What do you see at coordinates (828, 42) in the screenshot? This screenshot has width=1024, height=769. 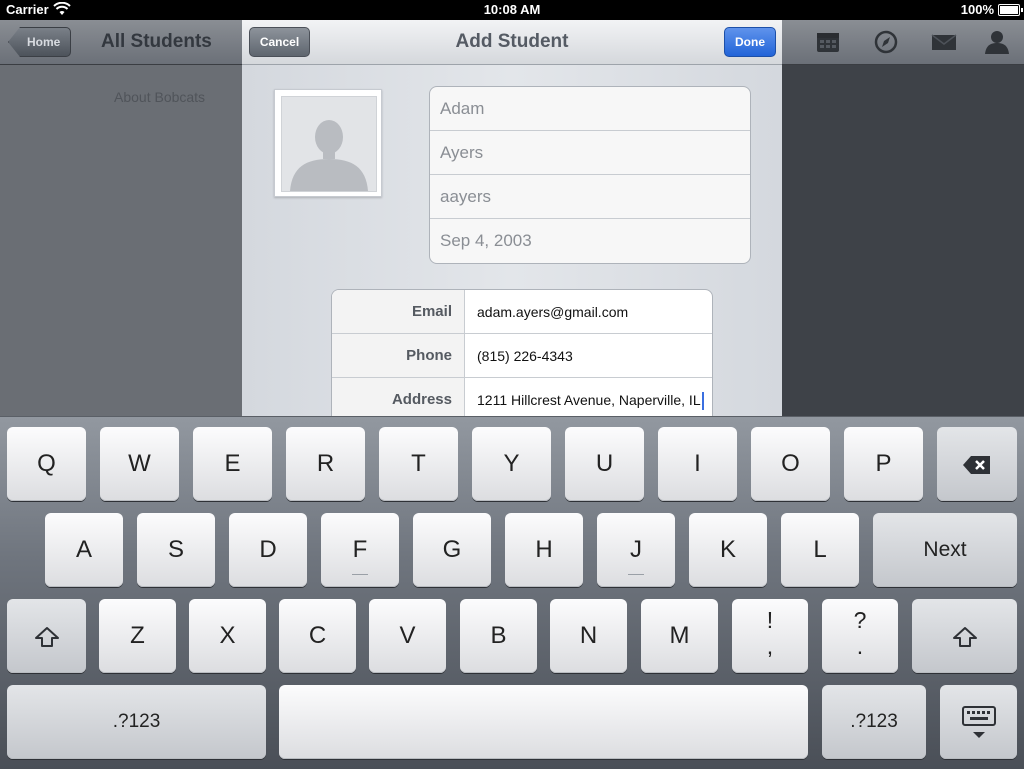 I see `calendar-icon` at bounding box center [828, 42].